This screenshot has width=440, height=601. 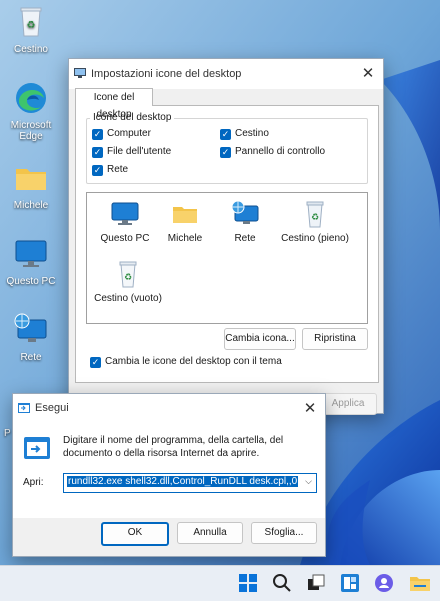 I want to click on ok-button: OK, so click(x=135, y=534).